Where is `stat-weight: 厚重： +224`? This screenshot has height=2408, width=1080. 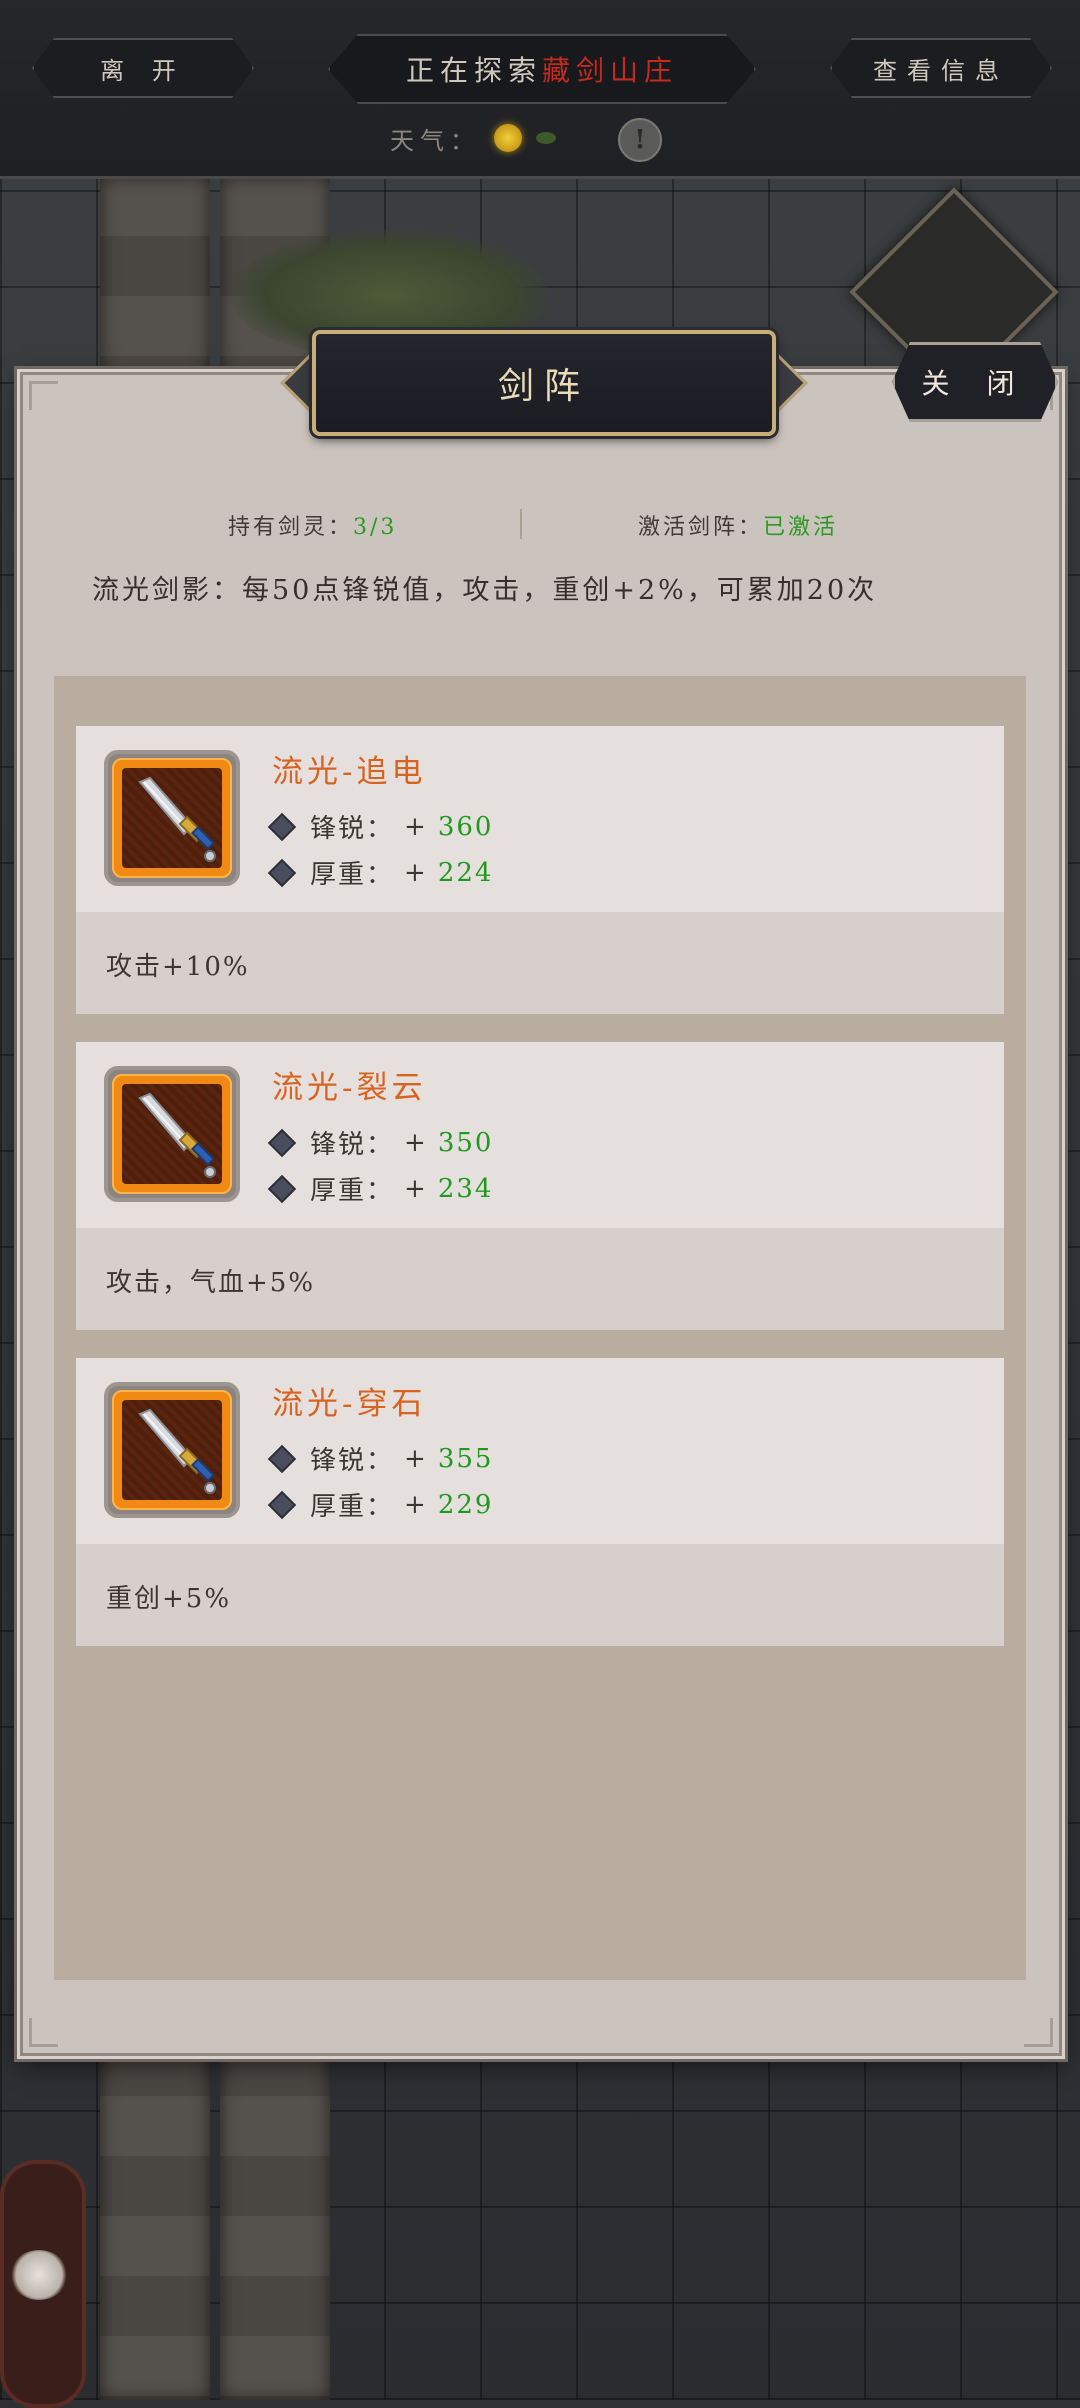 stat-weight: 厚重： +224 is located at coordinates (380, 872).